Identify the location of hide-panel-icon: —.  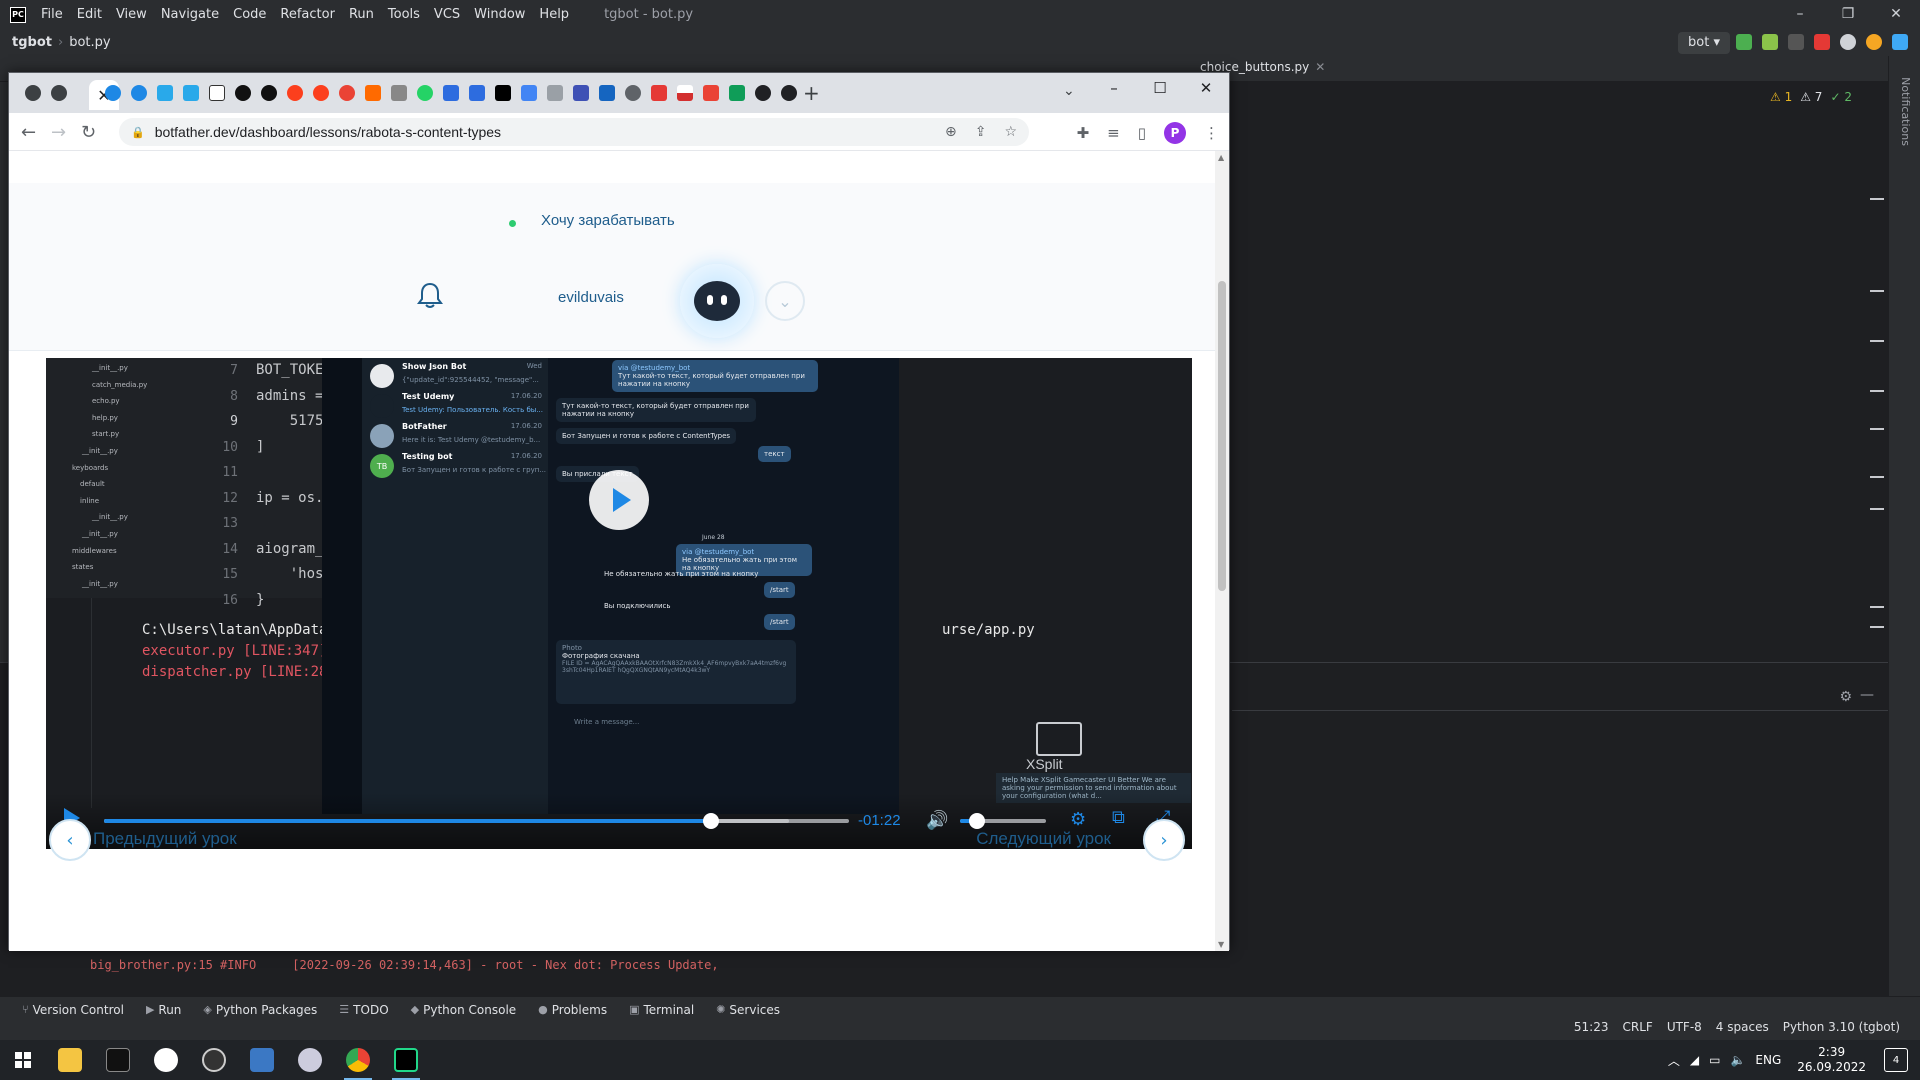
(1867, 695).